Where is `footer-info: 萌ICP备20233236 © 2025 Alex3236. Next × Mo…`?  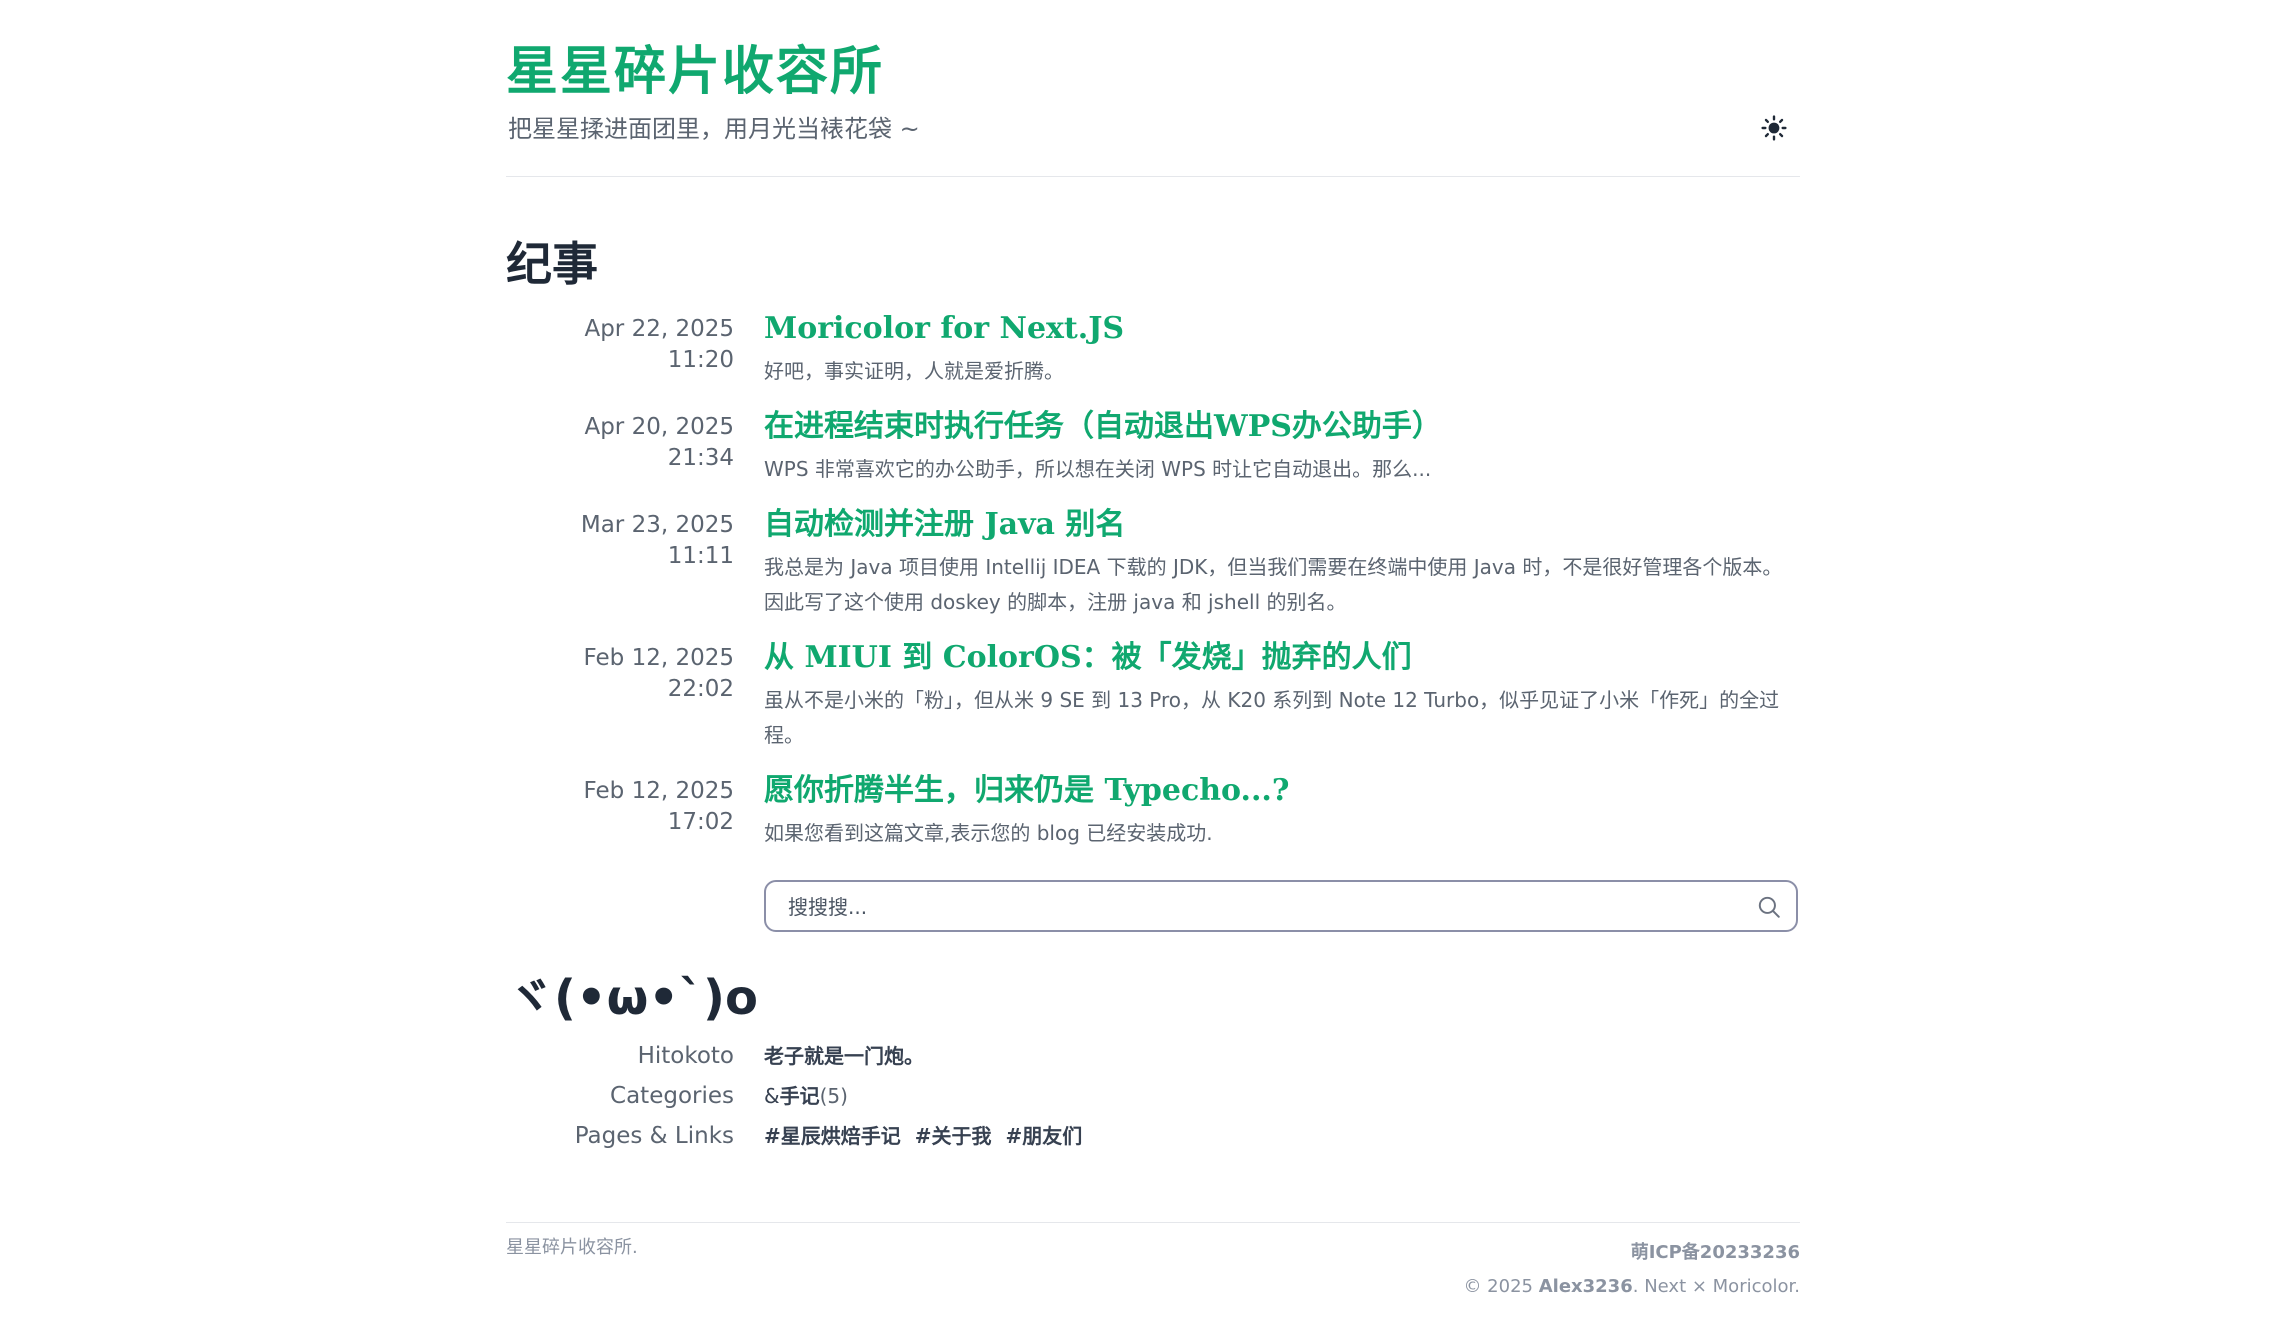 footer-info: 萌ICP备20233236 © 2025 Alex3236. Next × Mo… is located at coordinates (1631, 1270).